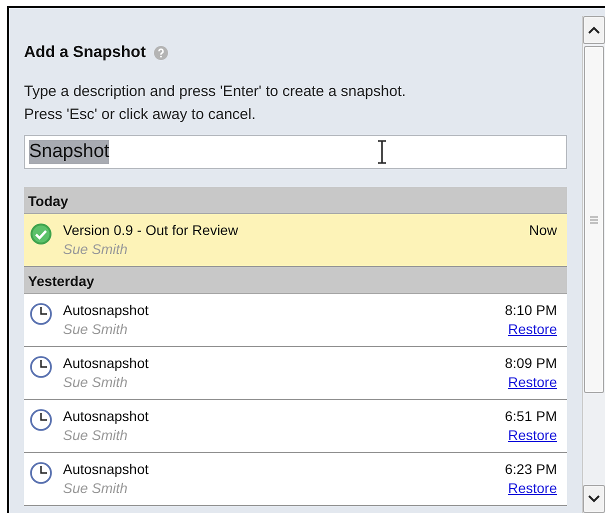  What do you see at coordinates (295, 373) in the screenshot?
I see `snapshot-row: Autosnapshot Sue Smith 8:09 PM Restore` at bounding box center [295, 373].